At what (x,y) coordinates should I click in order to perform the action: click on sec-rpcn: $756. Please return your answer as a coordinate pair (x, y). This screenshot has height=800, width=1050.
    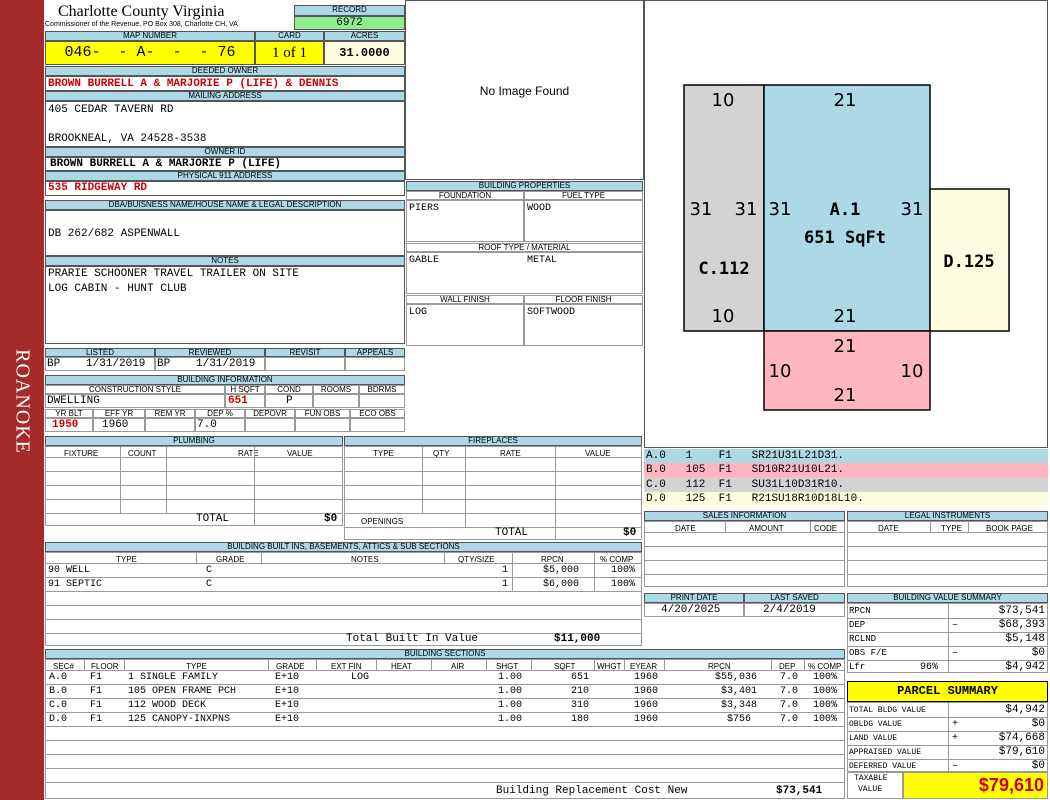
    Looking at the image, I should click on (739, 719).